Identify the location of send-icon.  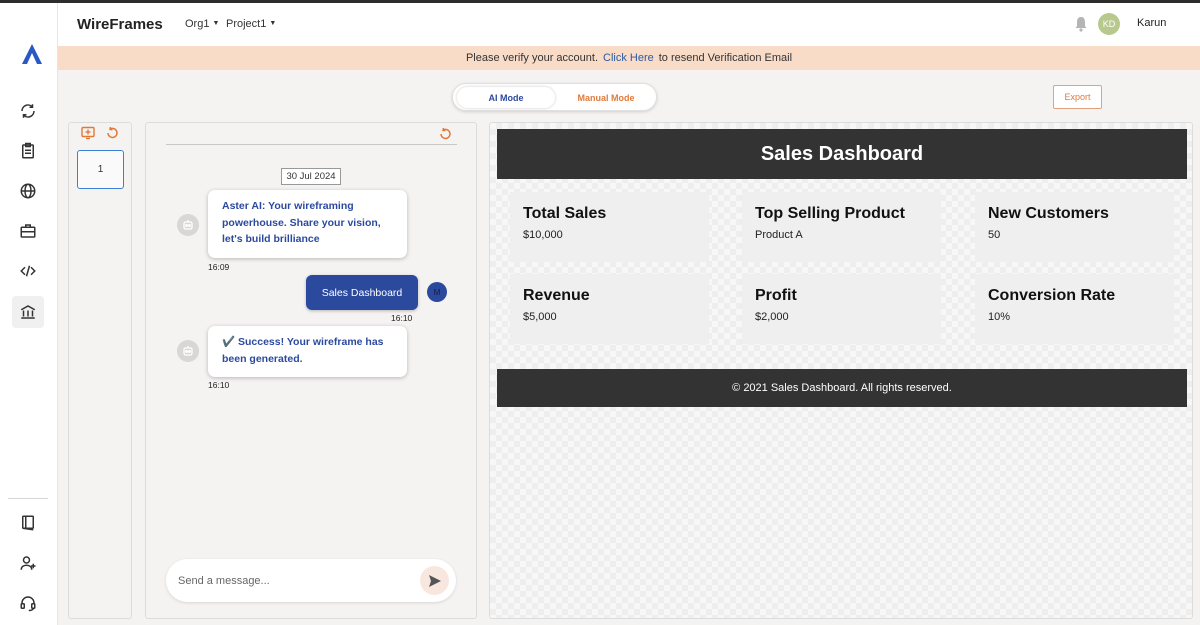
(434, 580).